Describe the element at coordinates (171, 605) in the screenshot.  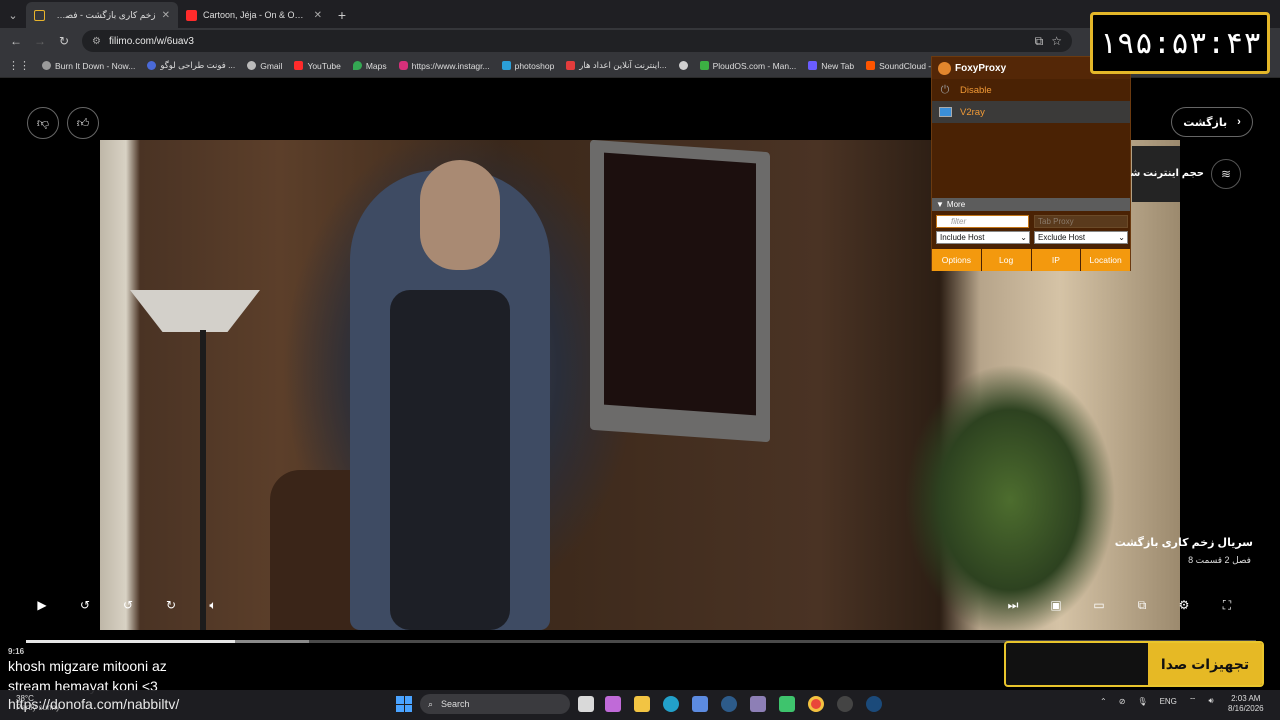
I see `forward-10-icon: ↻` at that location.